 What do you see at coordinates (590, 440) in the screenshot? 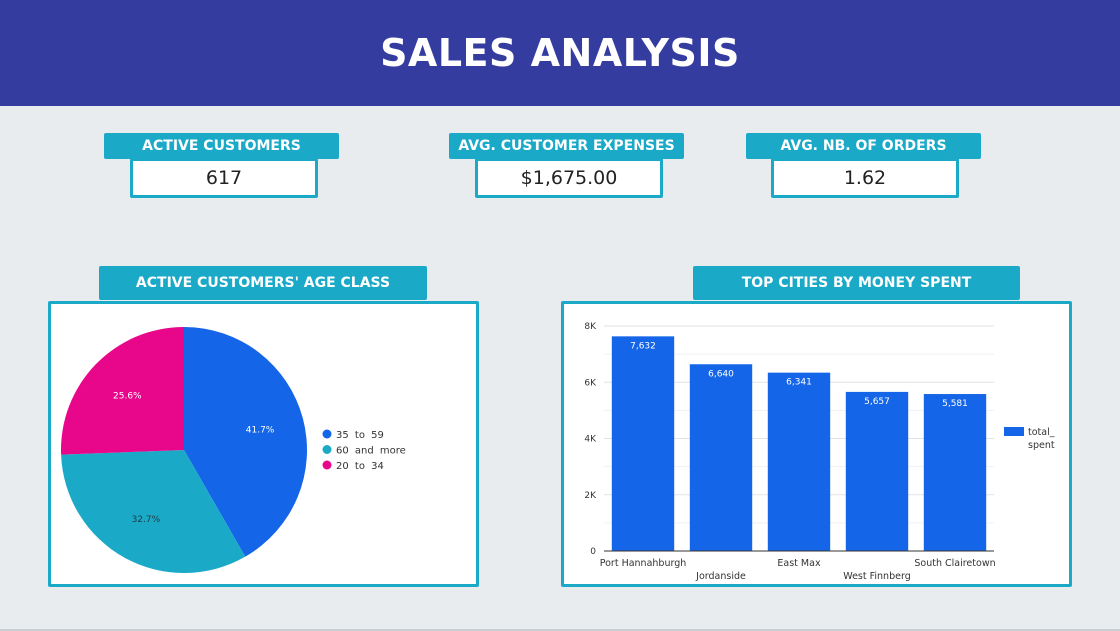
I see `y-tick-label: 4K` at bounding box center [590, 440].